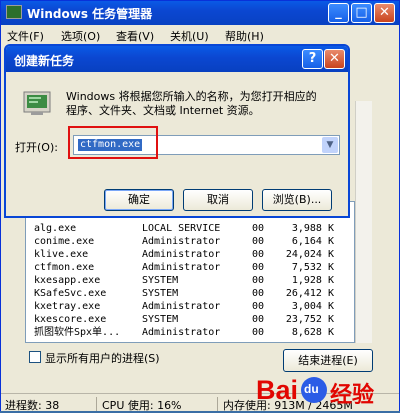  Describe the element at coordinates (113, 142) in the screenshot. I see `annotation-highlight-box` at that location.